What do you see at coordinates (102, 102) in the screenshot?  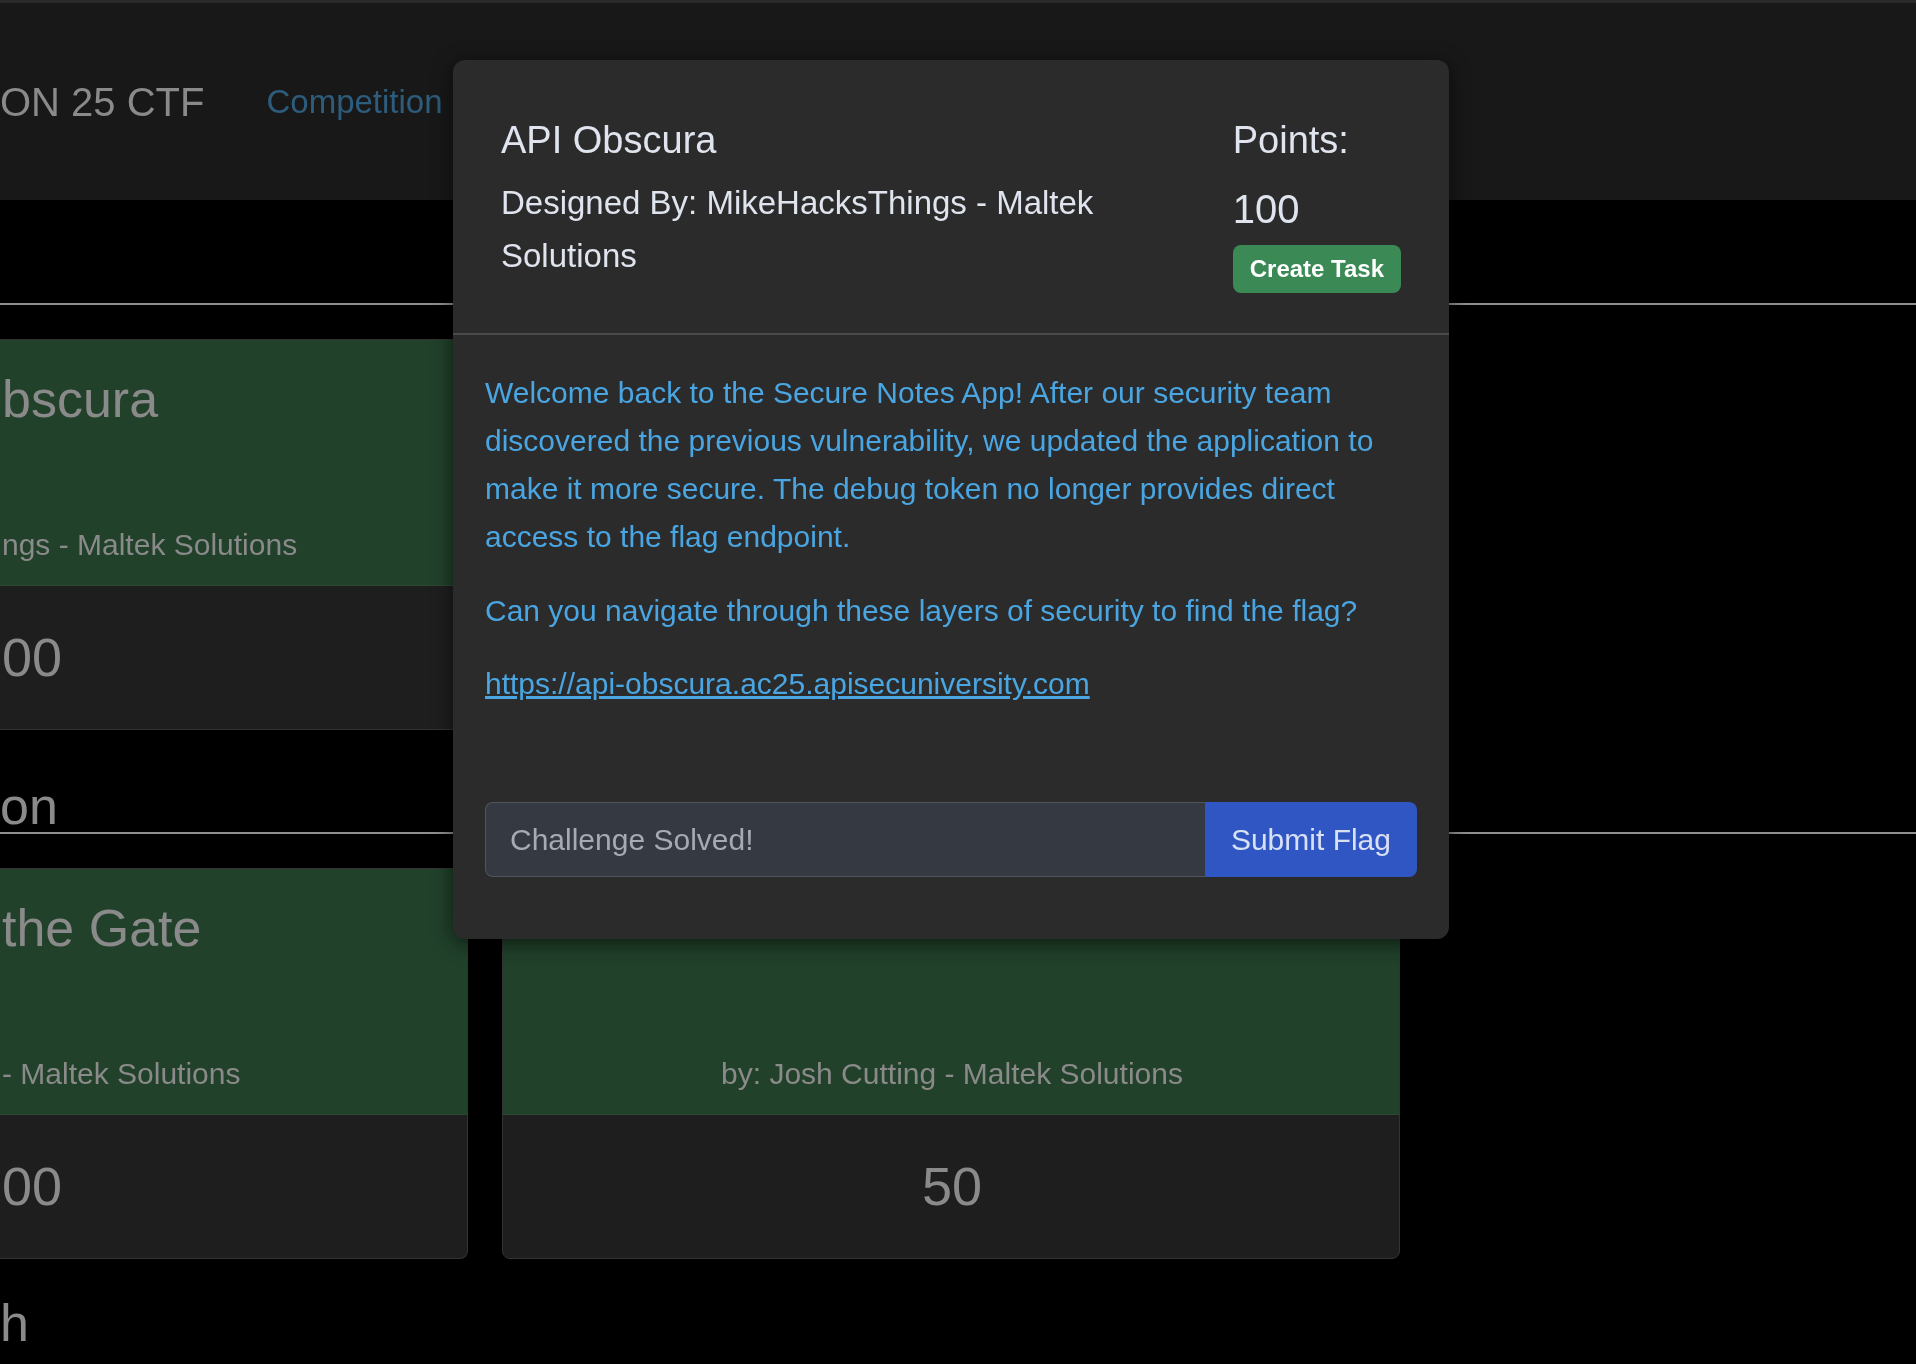 I see `brand-title: ON 25 CTF` at bounding box center [102, 102].